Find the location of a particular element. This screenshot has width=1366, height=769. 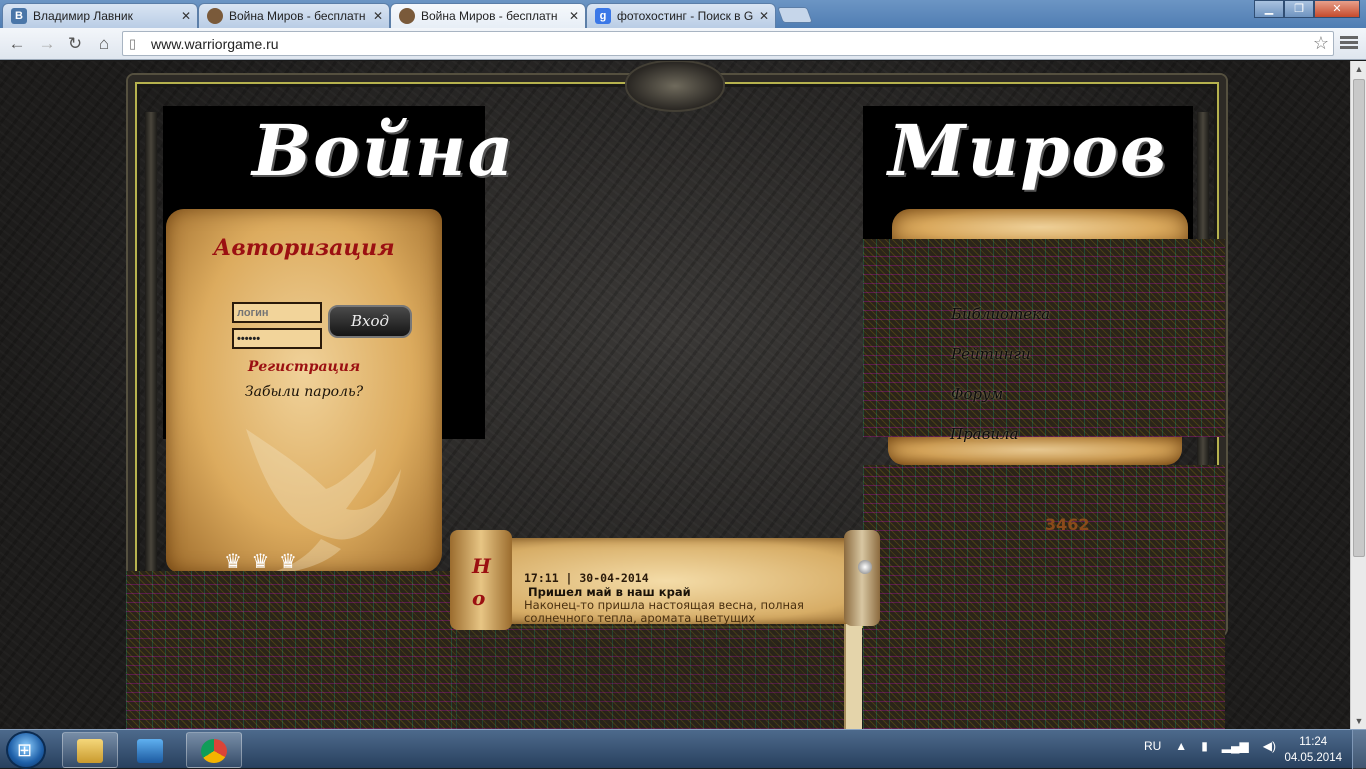

media-player-icon is located at coordinates (150, 751).